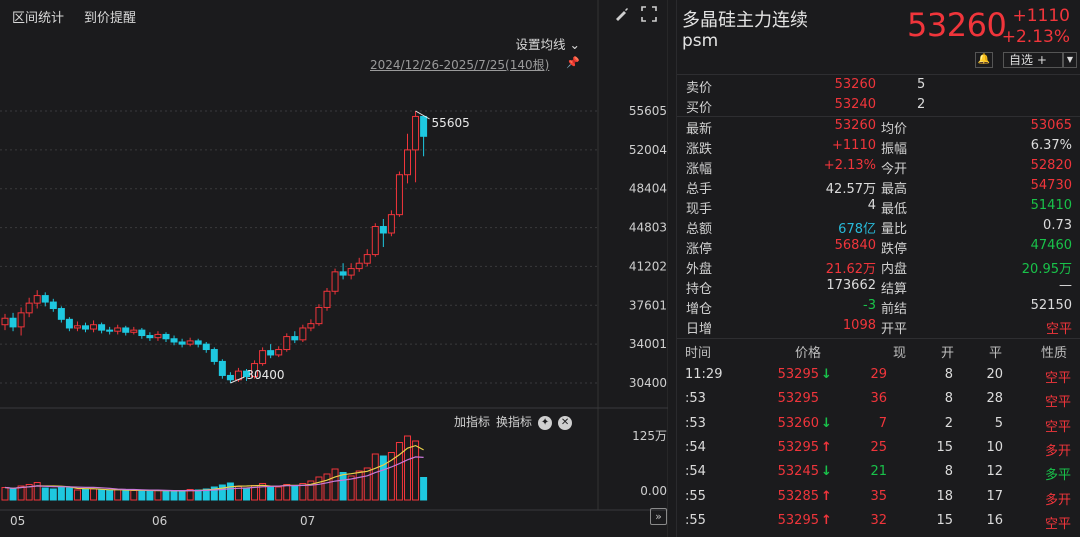  I want to click on stat-value: 54730, so click(1051, 185).